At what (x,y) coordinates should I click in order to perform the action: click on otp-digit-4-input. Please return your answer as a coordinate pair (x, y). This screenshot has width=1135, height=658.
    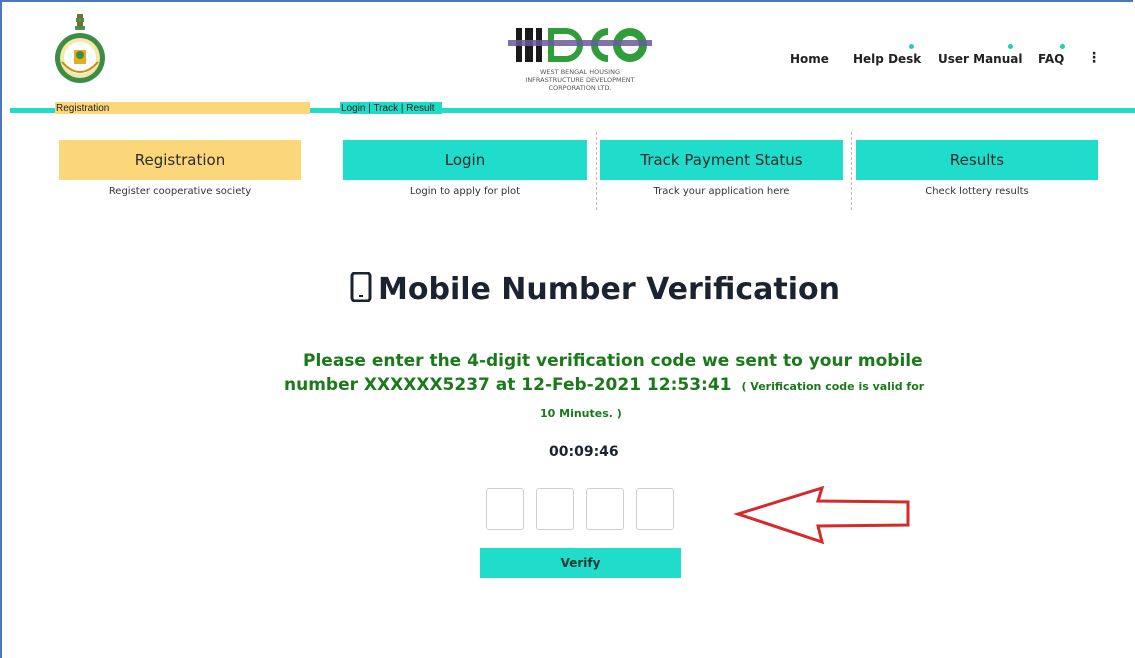
    Looking at the image, I should click on (655, 509).